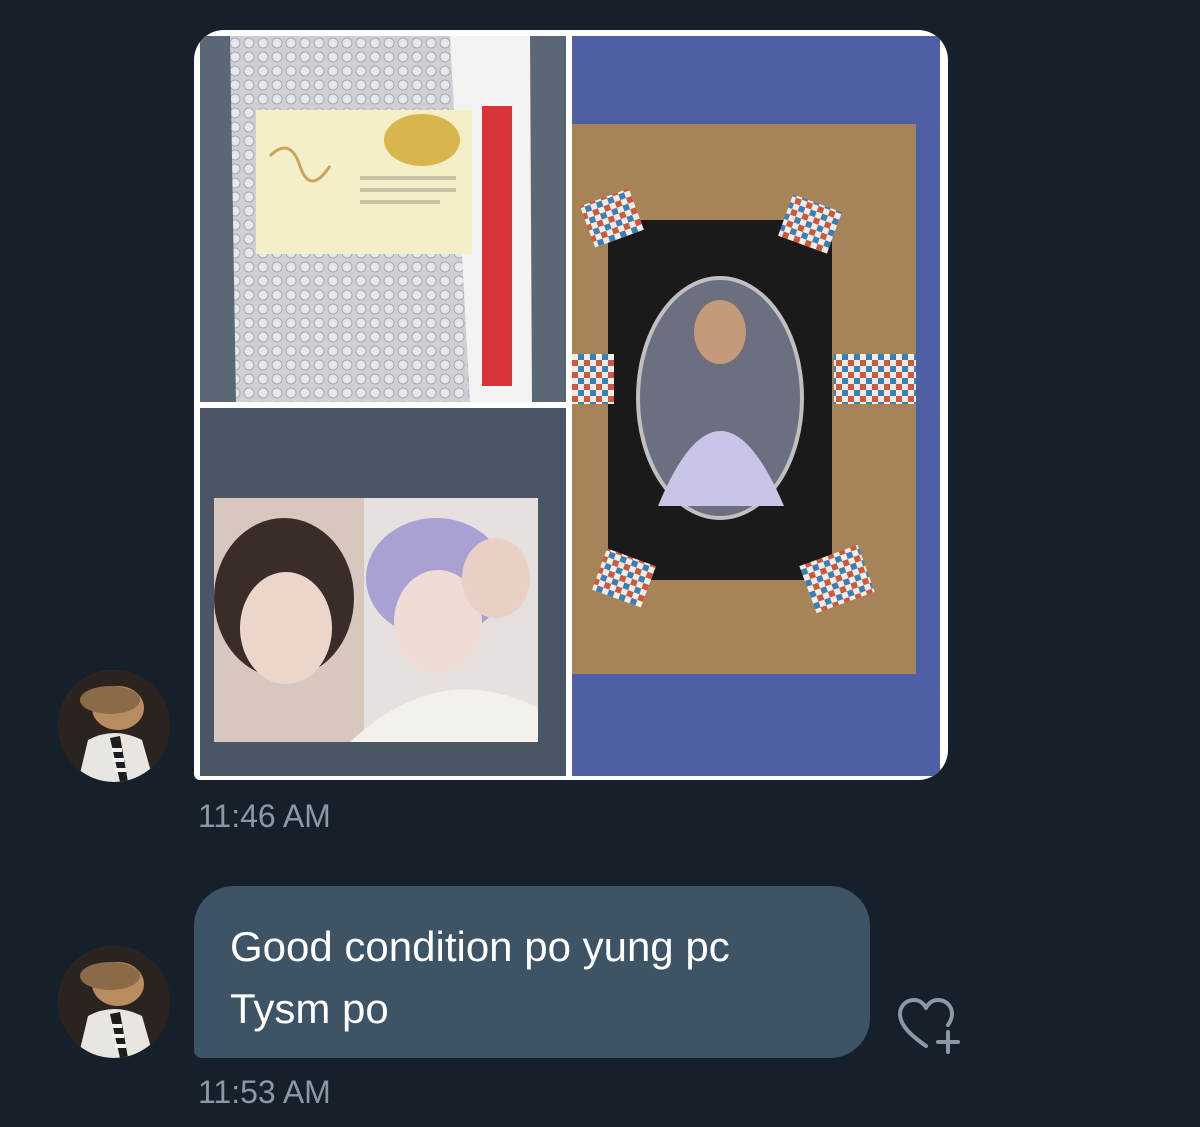 The width and height of the screenshot is (1200, 1127). Describe the element at coordinates (480, 946) in the screenshot. I see `message-text-line: Good condition po yung pc` at that location.